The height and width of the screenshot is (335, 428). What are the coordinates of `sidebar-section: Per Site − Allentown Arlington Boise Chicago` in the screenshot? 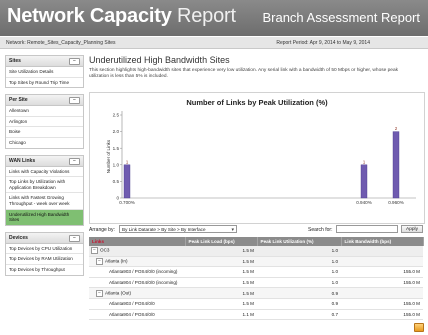 It's located at (44, 121).